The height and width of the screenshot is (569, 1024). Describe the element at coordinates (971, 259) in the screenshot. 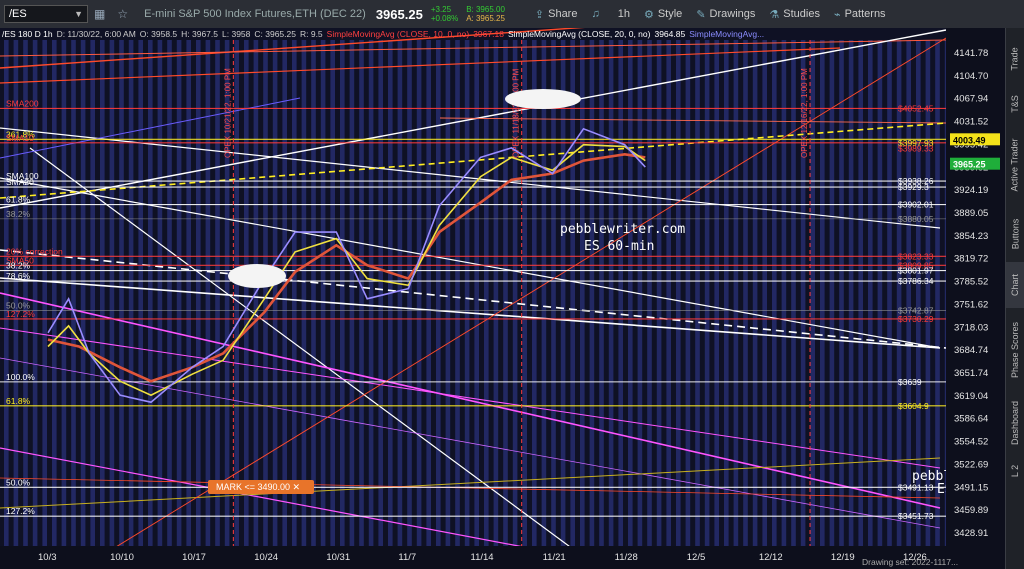

I see `price-axis-tick: 3819.72` at that location.